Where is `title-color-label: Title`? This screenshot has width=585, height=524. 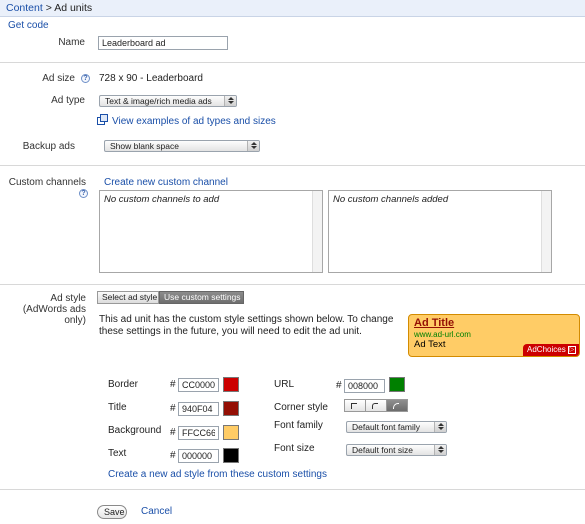 title-color-label: Title is located at coordinates (117, 407).